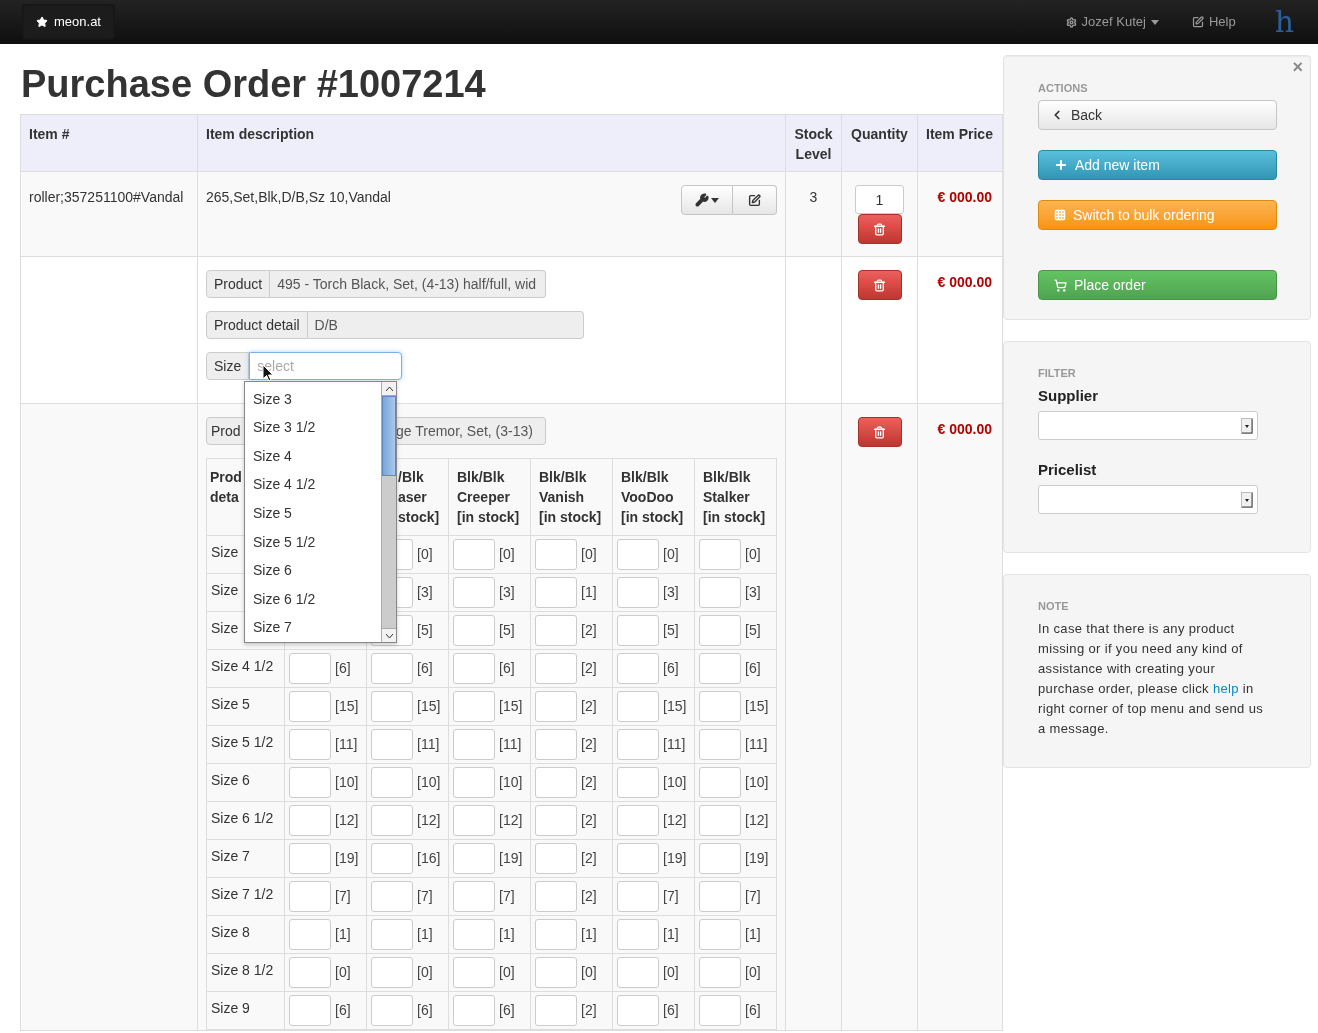 Image resolution: width=1318 pixels, height=1033 pixels. I want to click on dropdown-option: Size 3, so click(313, 399).